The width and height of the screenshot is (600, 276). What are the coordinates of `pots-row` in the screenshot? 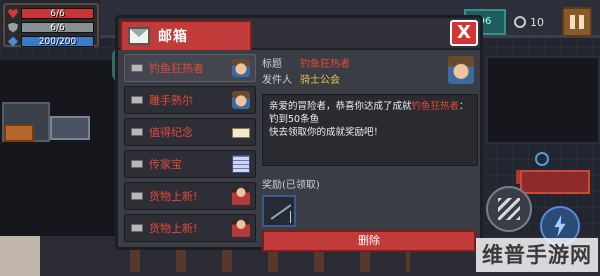 It's located at (270, 261).